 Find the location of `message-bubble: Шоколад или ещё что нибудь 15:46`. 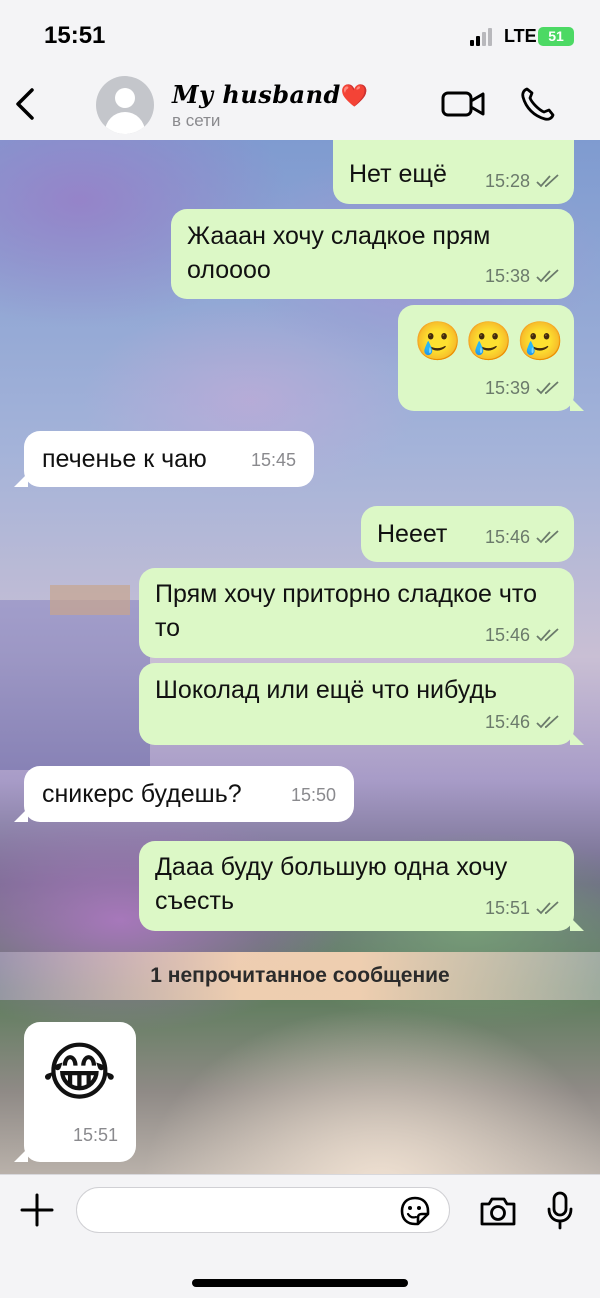

message-bubble: Шоколад или ещё что нибудь 15:46 is located at coordinates (356, 704).